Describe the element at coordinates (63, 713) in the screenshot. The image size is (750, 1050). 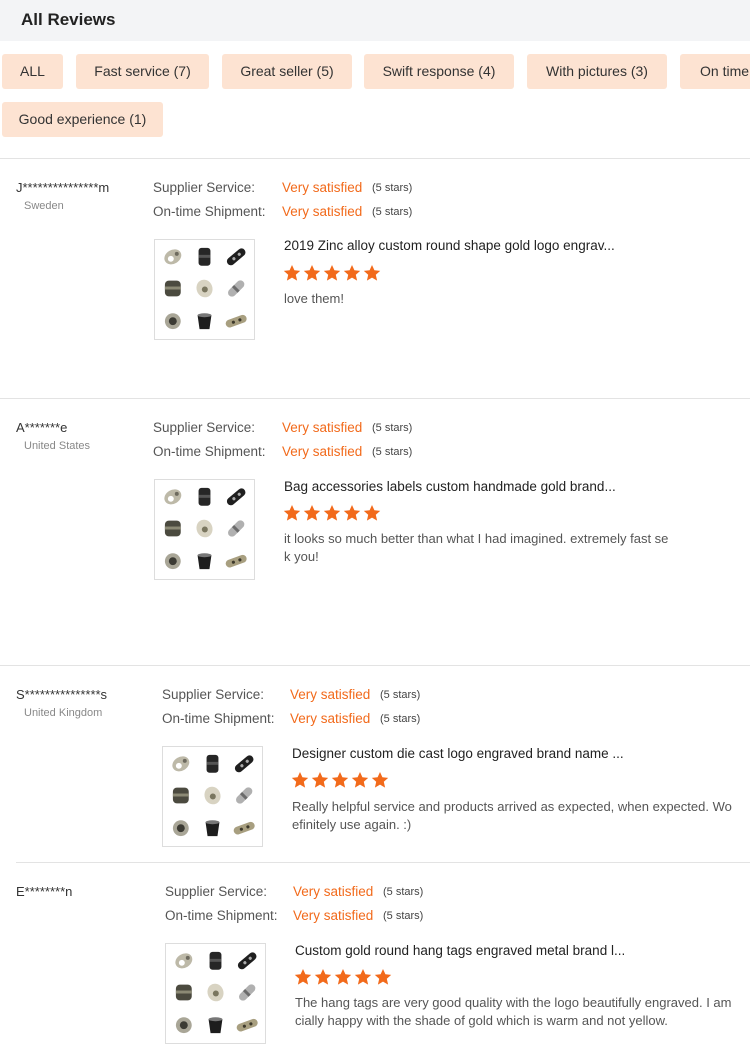
I see `reviewer-country: United Kingdom` at that location.